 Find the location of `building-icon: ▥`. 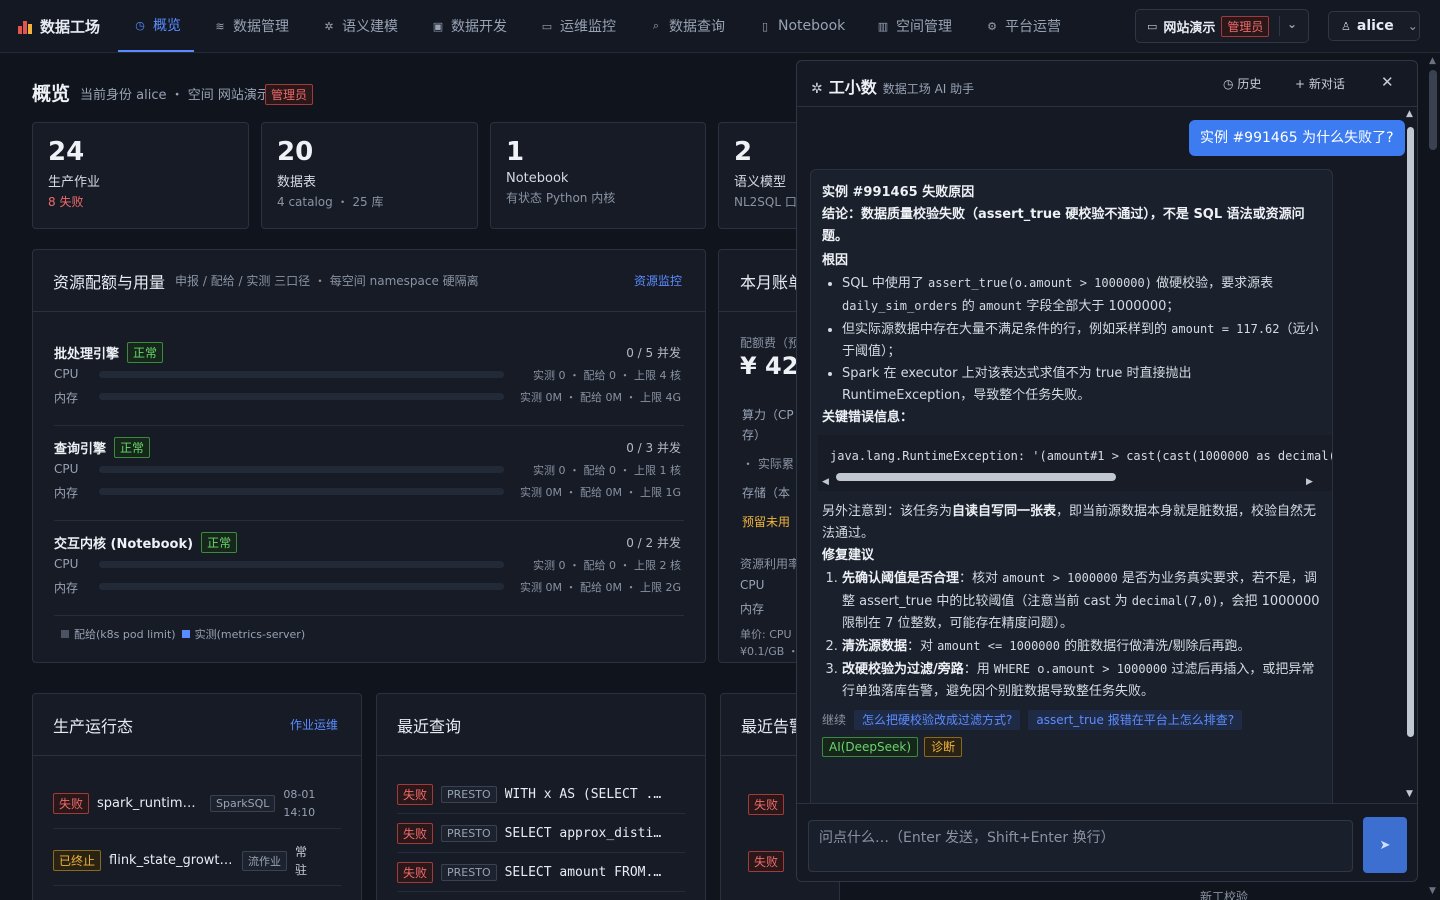

building-icon: ▥ is located at coordinates (883, 26).